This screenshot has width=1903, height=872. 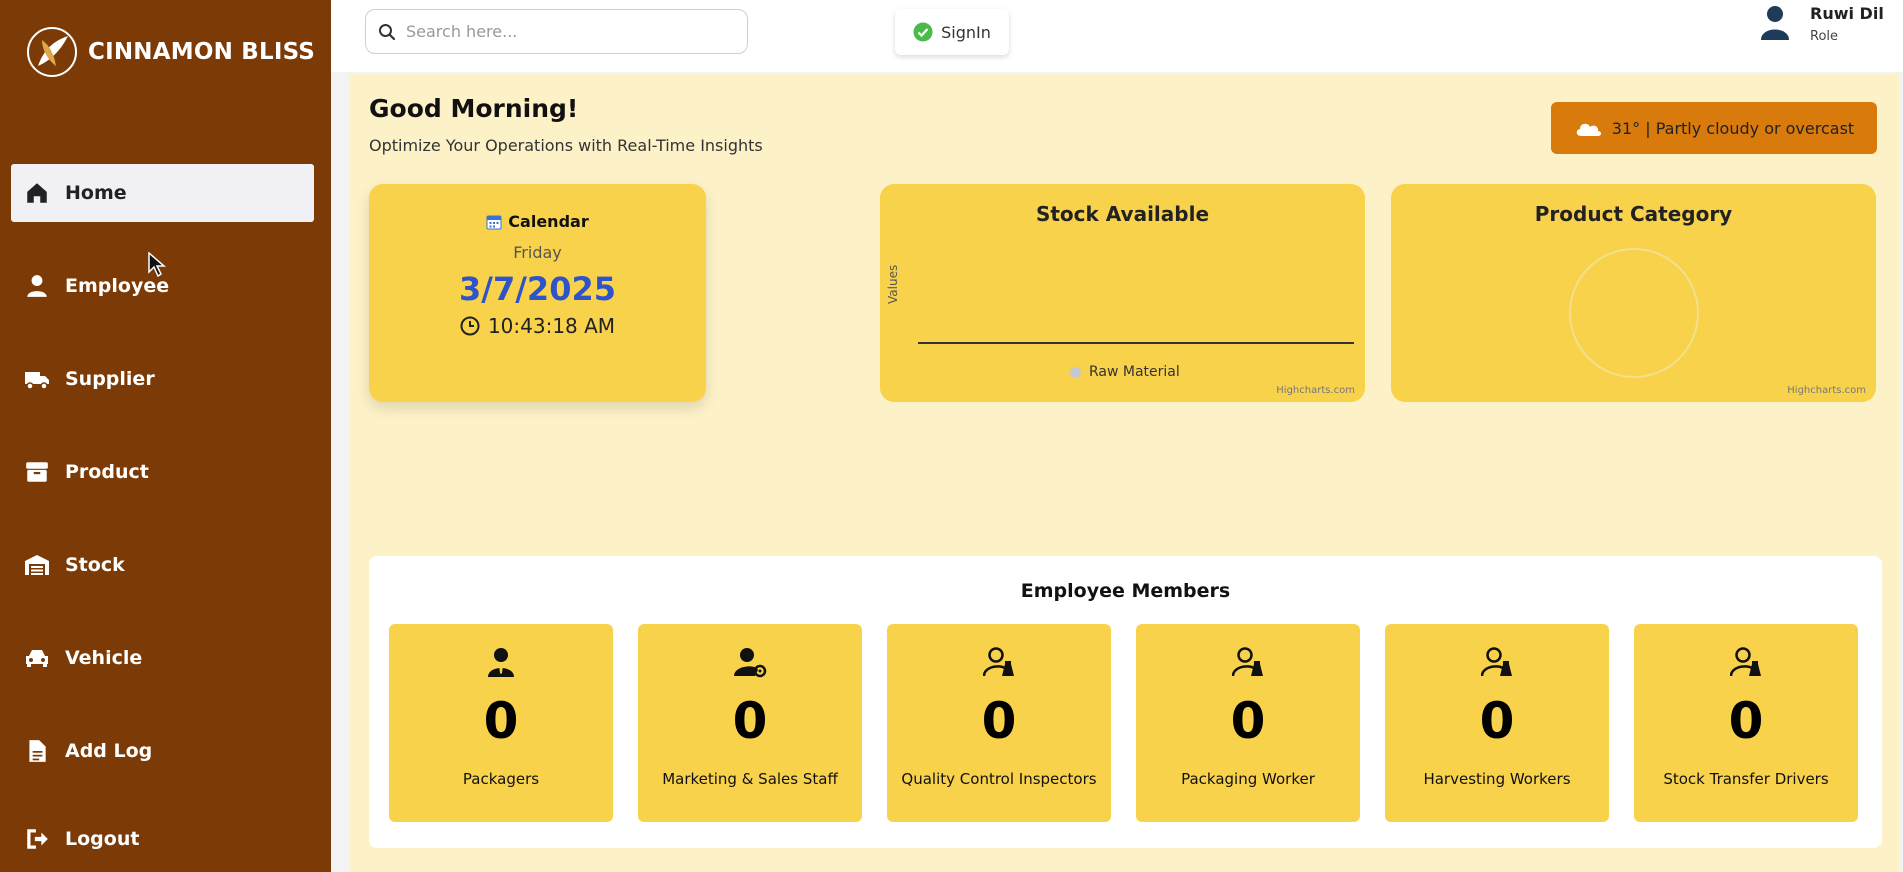 I want to click on member-label: Quality Control Inspectors, so click(x=999, y=779).